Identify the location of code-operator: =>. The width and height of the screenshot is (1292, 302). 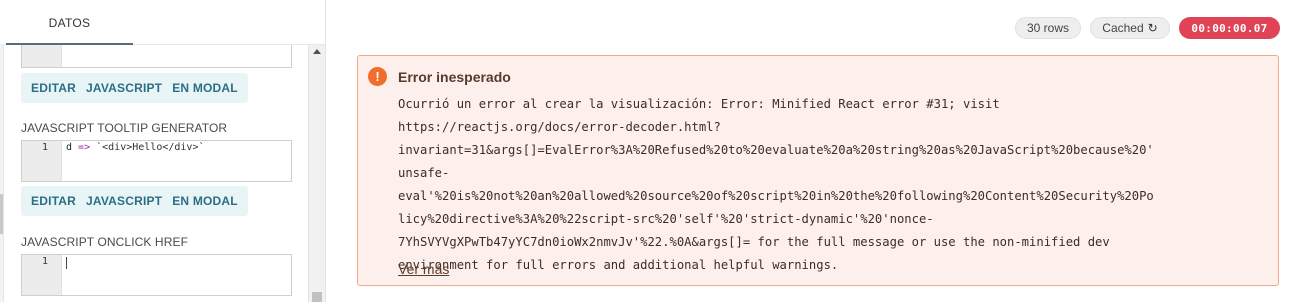
(84, 147).